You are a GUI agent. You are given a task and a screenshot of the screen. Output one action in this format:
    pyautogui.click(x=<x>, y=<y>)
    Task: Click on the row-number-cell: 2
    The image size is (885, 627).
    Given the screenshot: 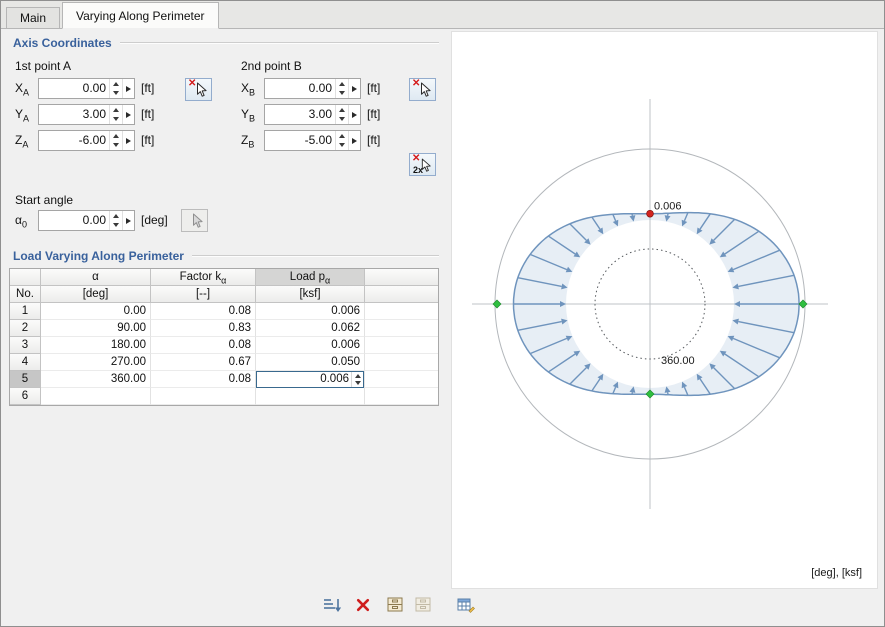 What is the action you would take?
    pyautogui.click(x=25, y=328)
    